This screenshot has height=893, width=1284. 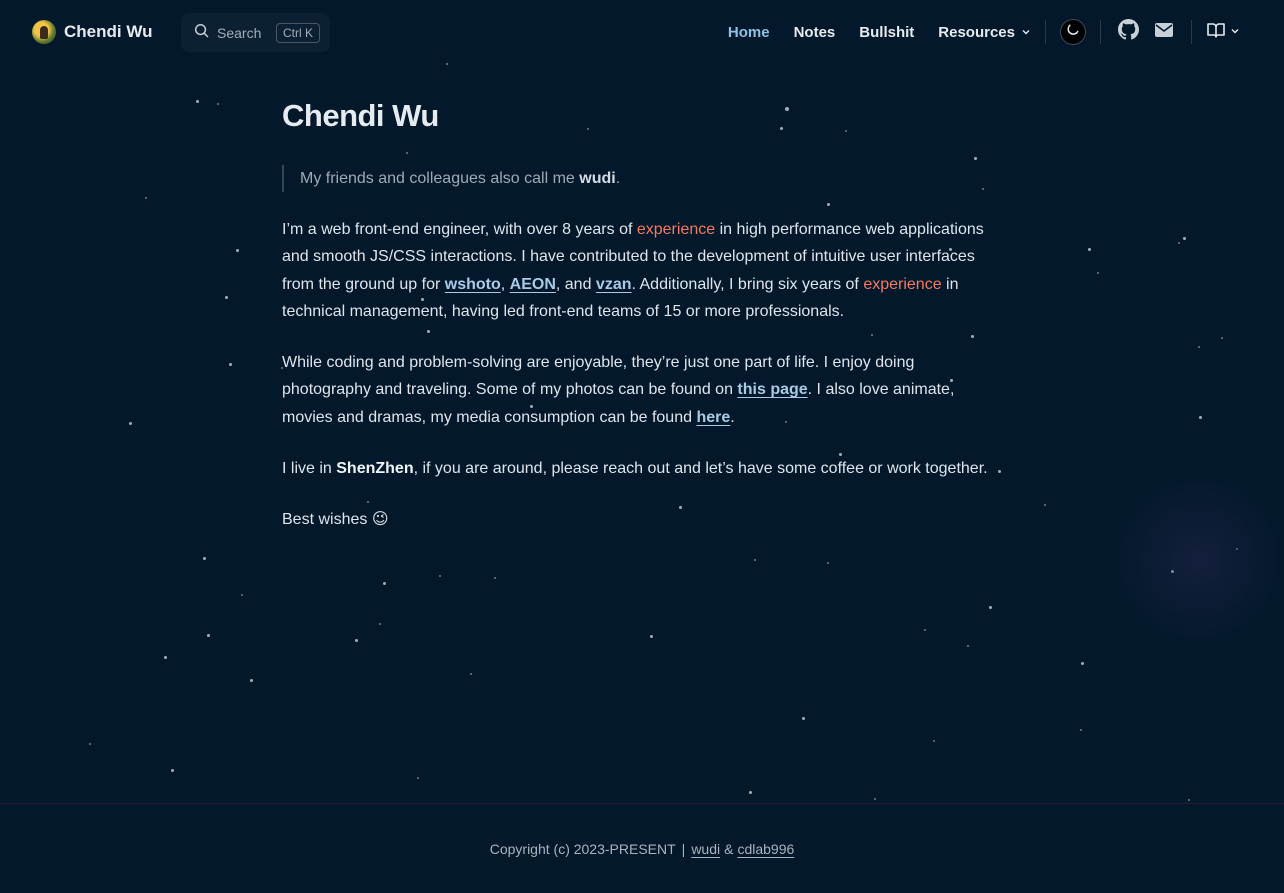 I want to click on brand-link: Chendi Wu, so click(x=92, y=32).